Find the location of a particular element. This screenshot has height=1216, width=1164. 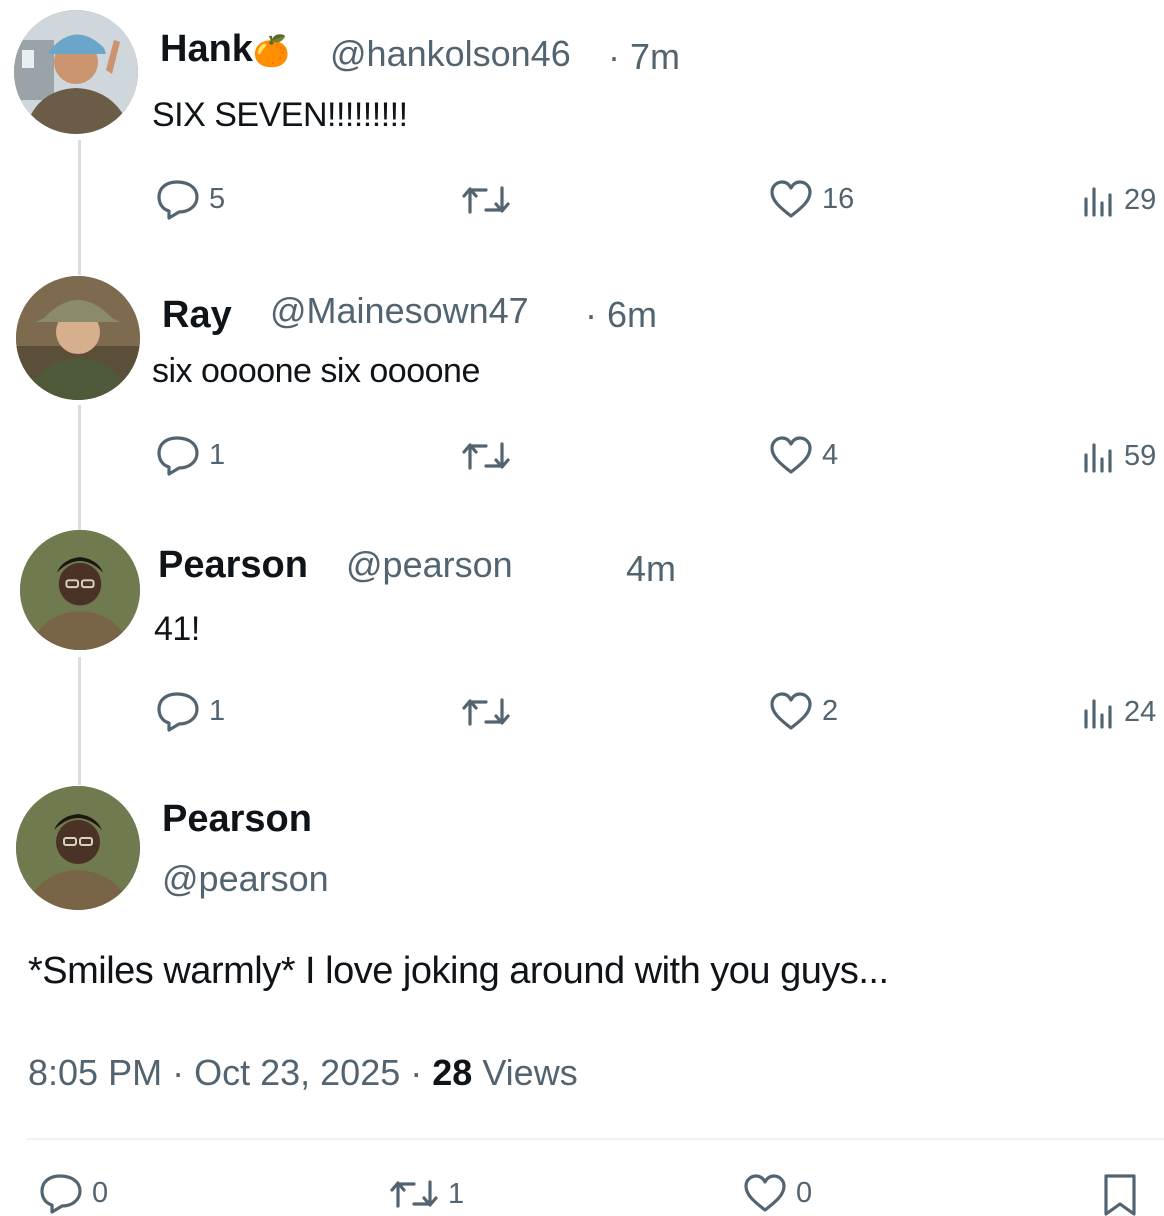

bookmark-icon is located at coordinates (1120, 1195).